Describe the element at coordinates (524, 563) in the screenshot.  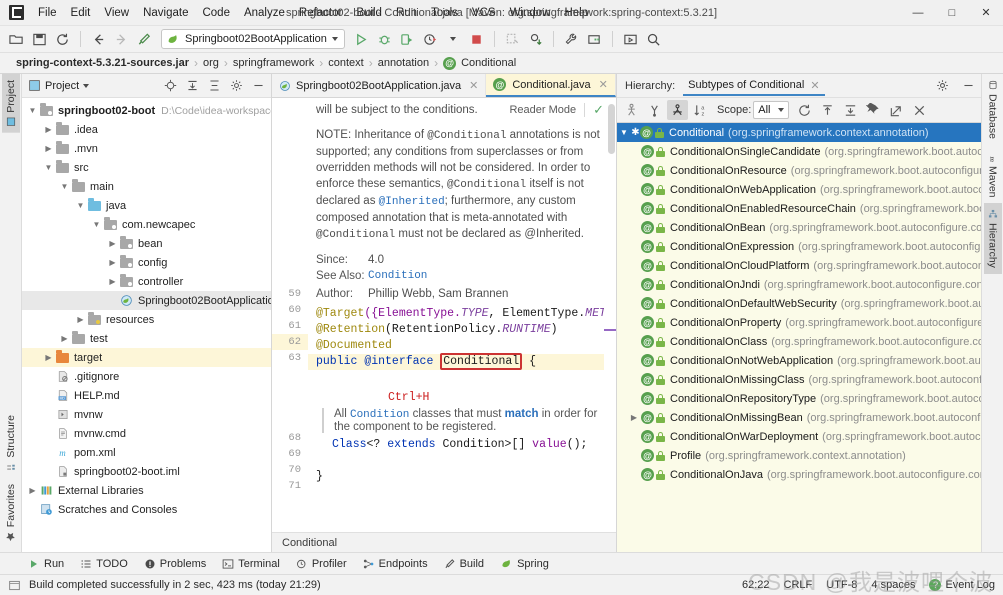
I see `toolwindow-spring: Spring` at that location.